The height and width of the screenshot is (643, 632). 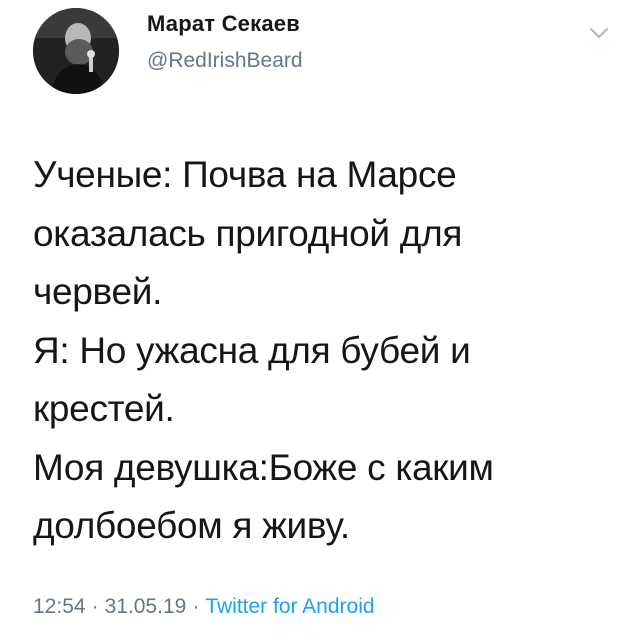 What do you see at coordinates (225, 61) in the screenshot?
I see `author-handle: @RedIrishBeard` at bounding box center [225, 61].